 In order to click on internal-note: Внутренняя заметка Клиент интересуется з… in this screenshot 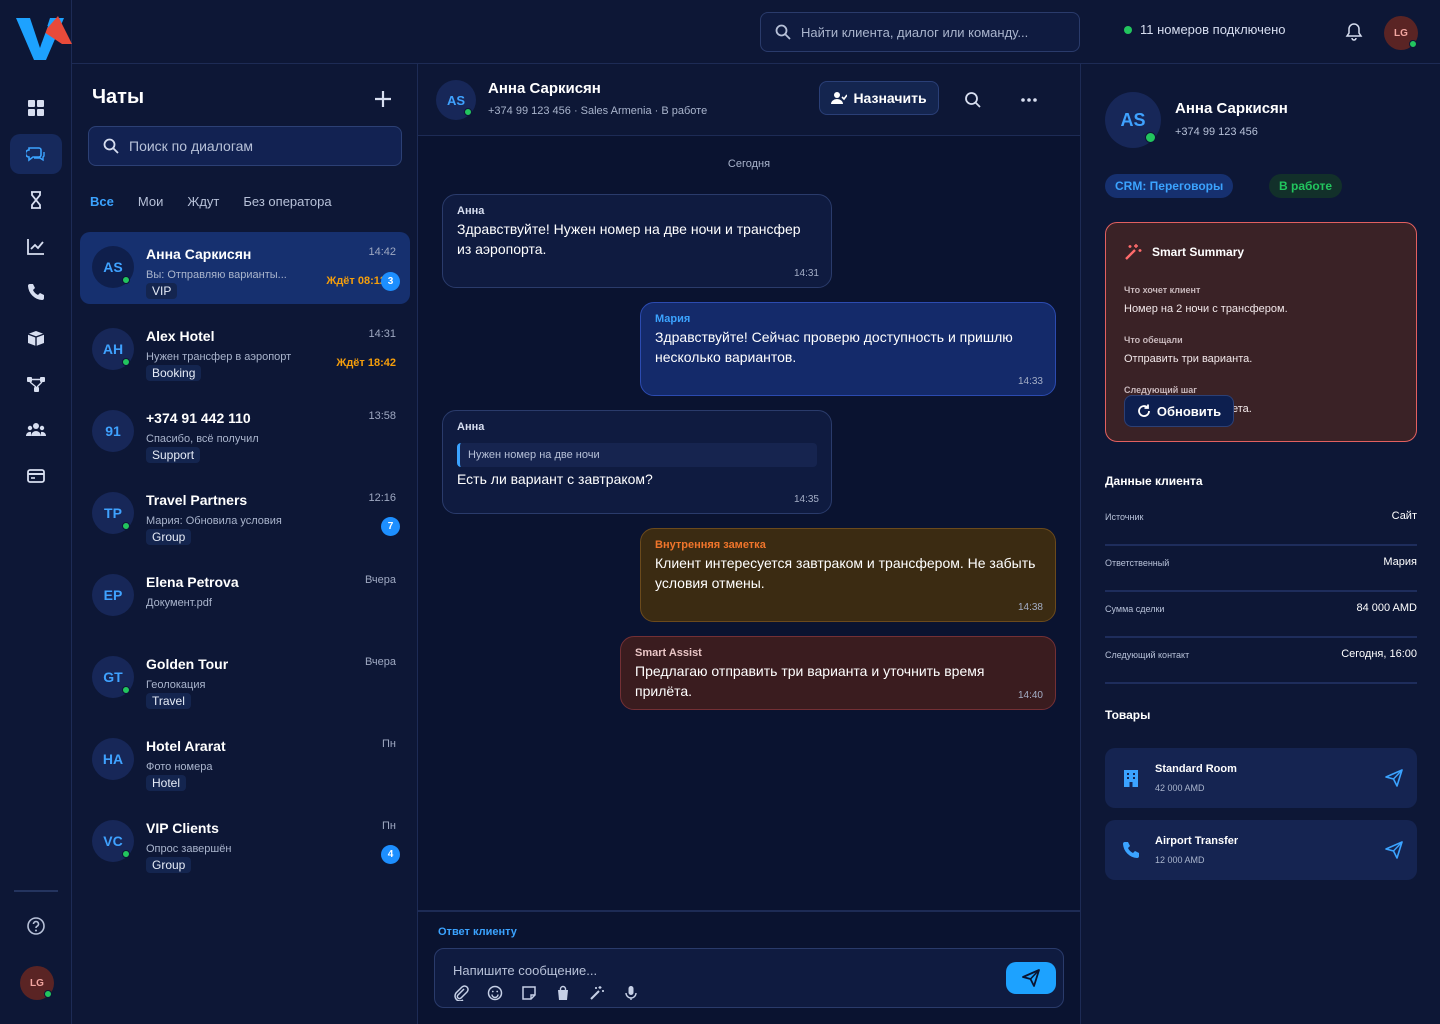, I will do `click(848, 575)`.